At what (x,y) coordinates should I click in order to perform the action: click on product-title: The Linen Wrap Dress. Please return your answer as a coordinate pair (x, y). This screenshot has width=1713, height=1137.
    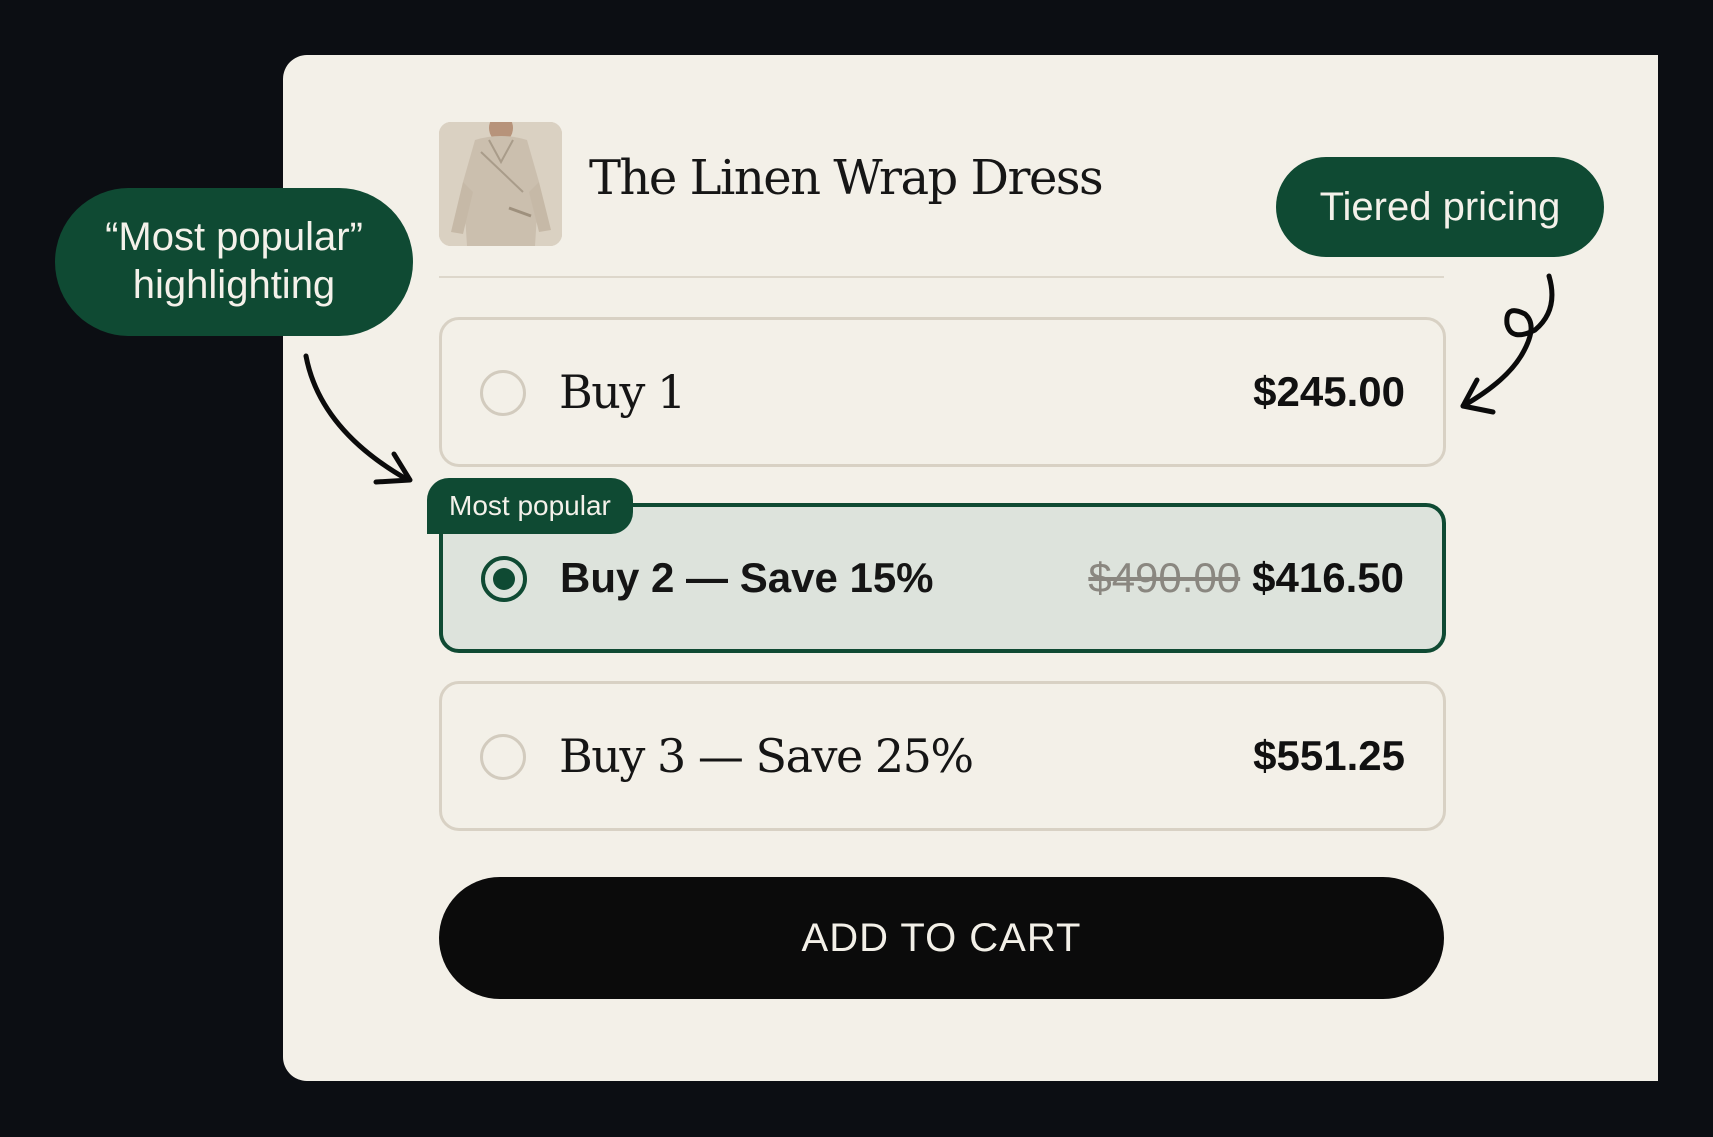
    Looking at the image, I should click on (846, 178).